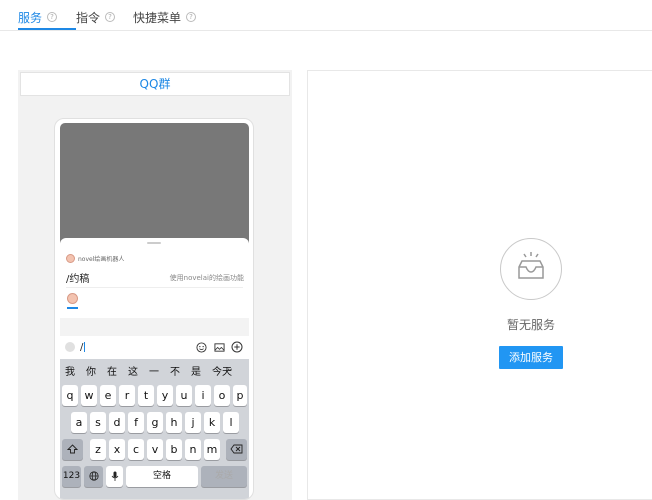  I want to click on key: v, so click(155, 449).